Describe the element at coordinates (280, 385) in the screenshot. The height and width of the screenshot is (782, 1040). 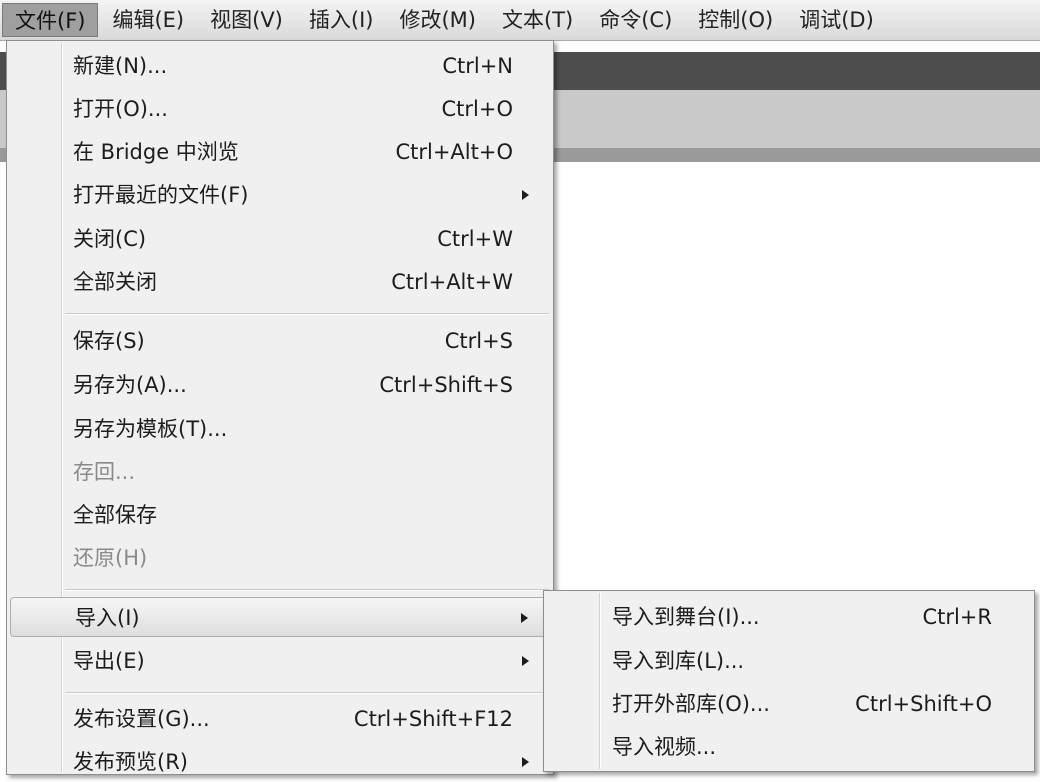
I see `menu-item-save-as: 另存为(A)... Ctrl+Shift+S` at that location.